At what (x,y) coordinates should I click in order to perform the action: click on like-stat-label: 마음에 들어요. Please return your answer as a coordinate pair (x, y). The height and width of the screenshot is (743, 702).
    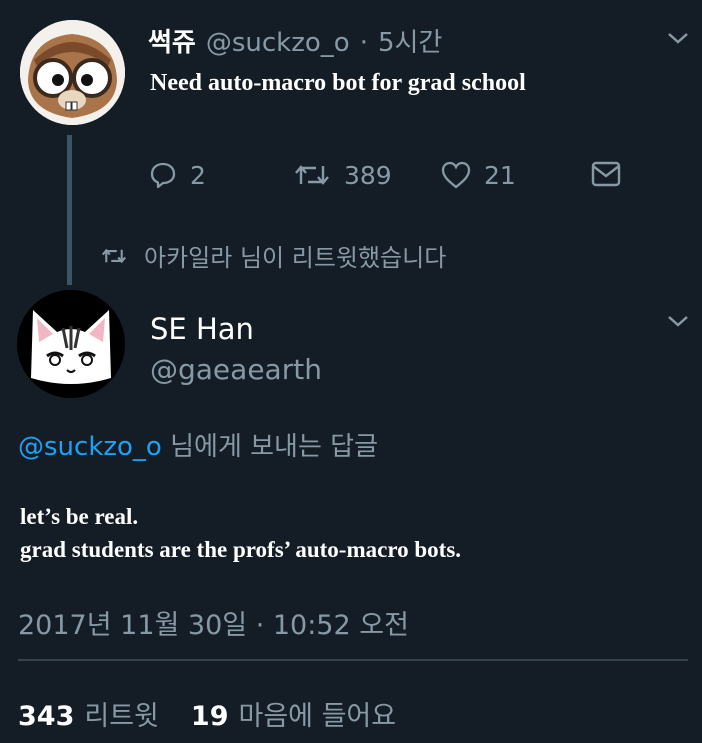
    Looking at the image, I should click on (317, 713).